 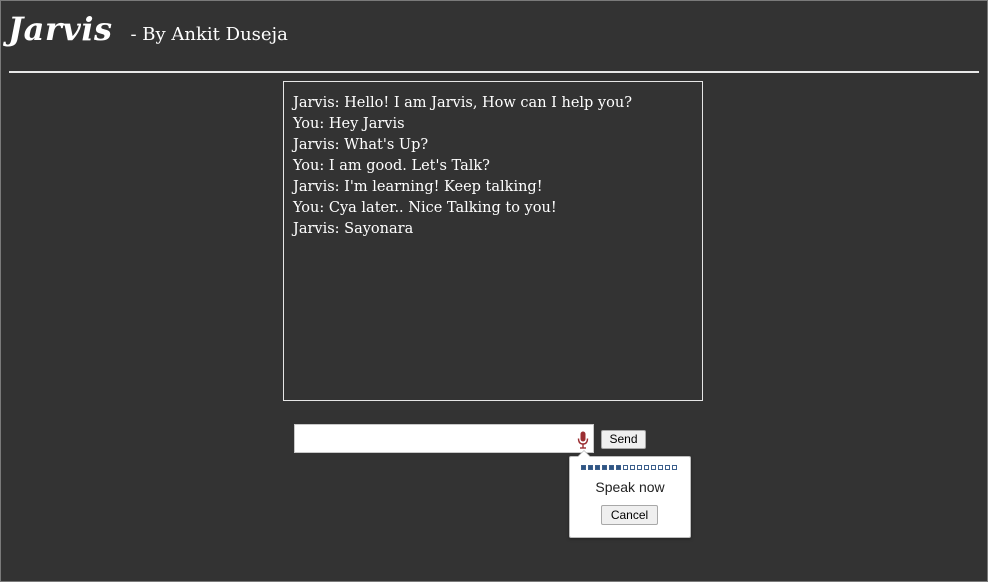 What do you see at coordinates (349, 124) in the screenshot?
I see `chat-message: You: Hey Jarvis` at bounding box center [349, 124].